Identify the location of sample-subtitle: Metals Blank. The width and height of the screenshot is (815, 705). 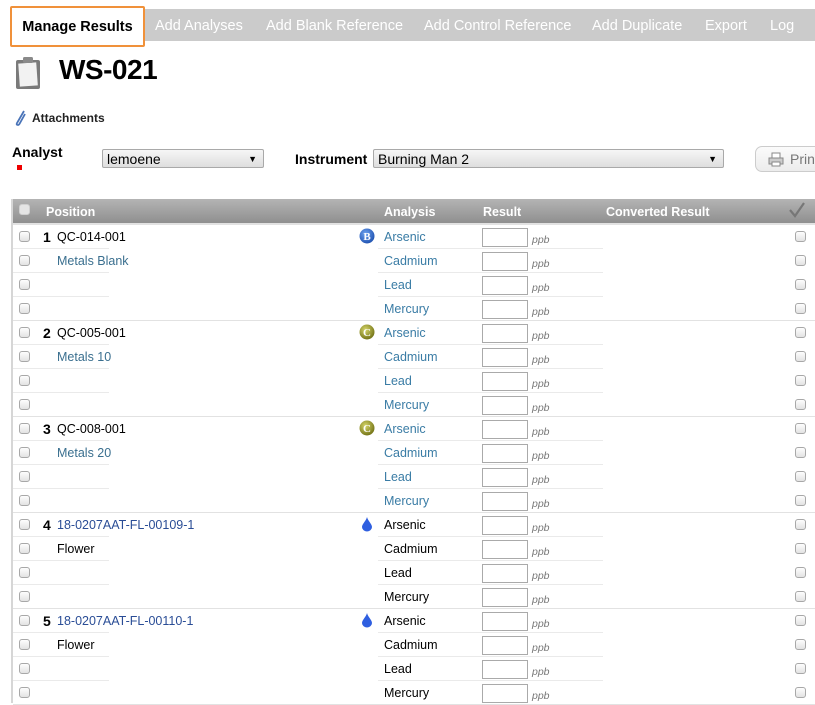
(93, 261).